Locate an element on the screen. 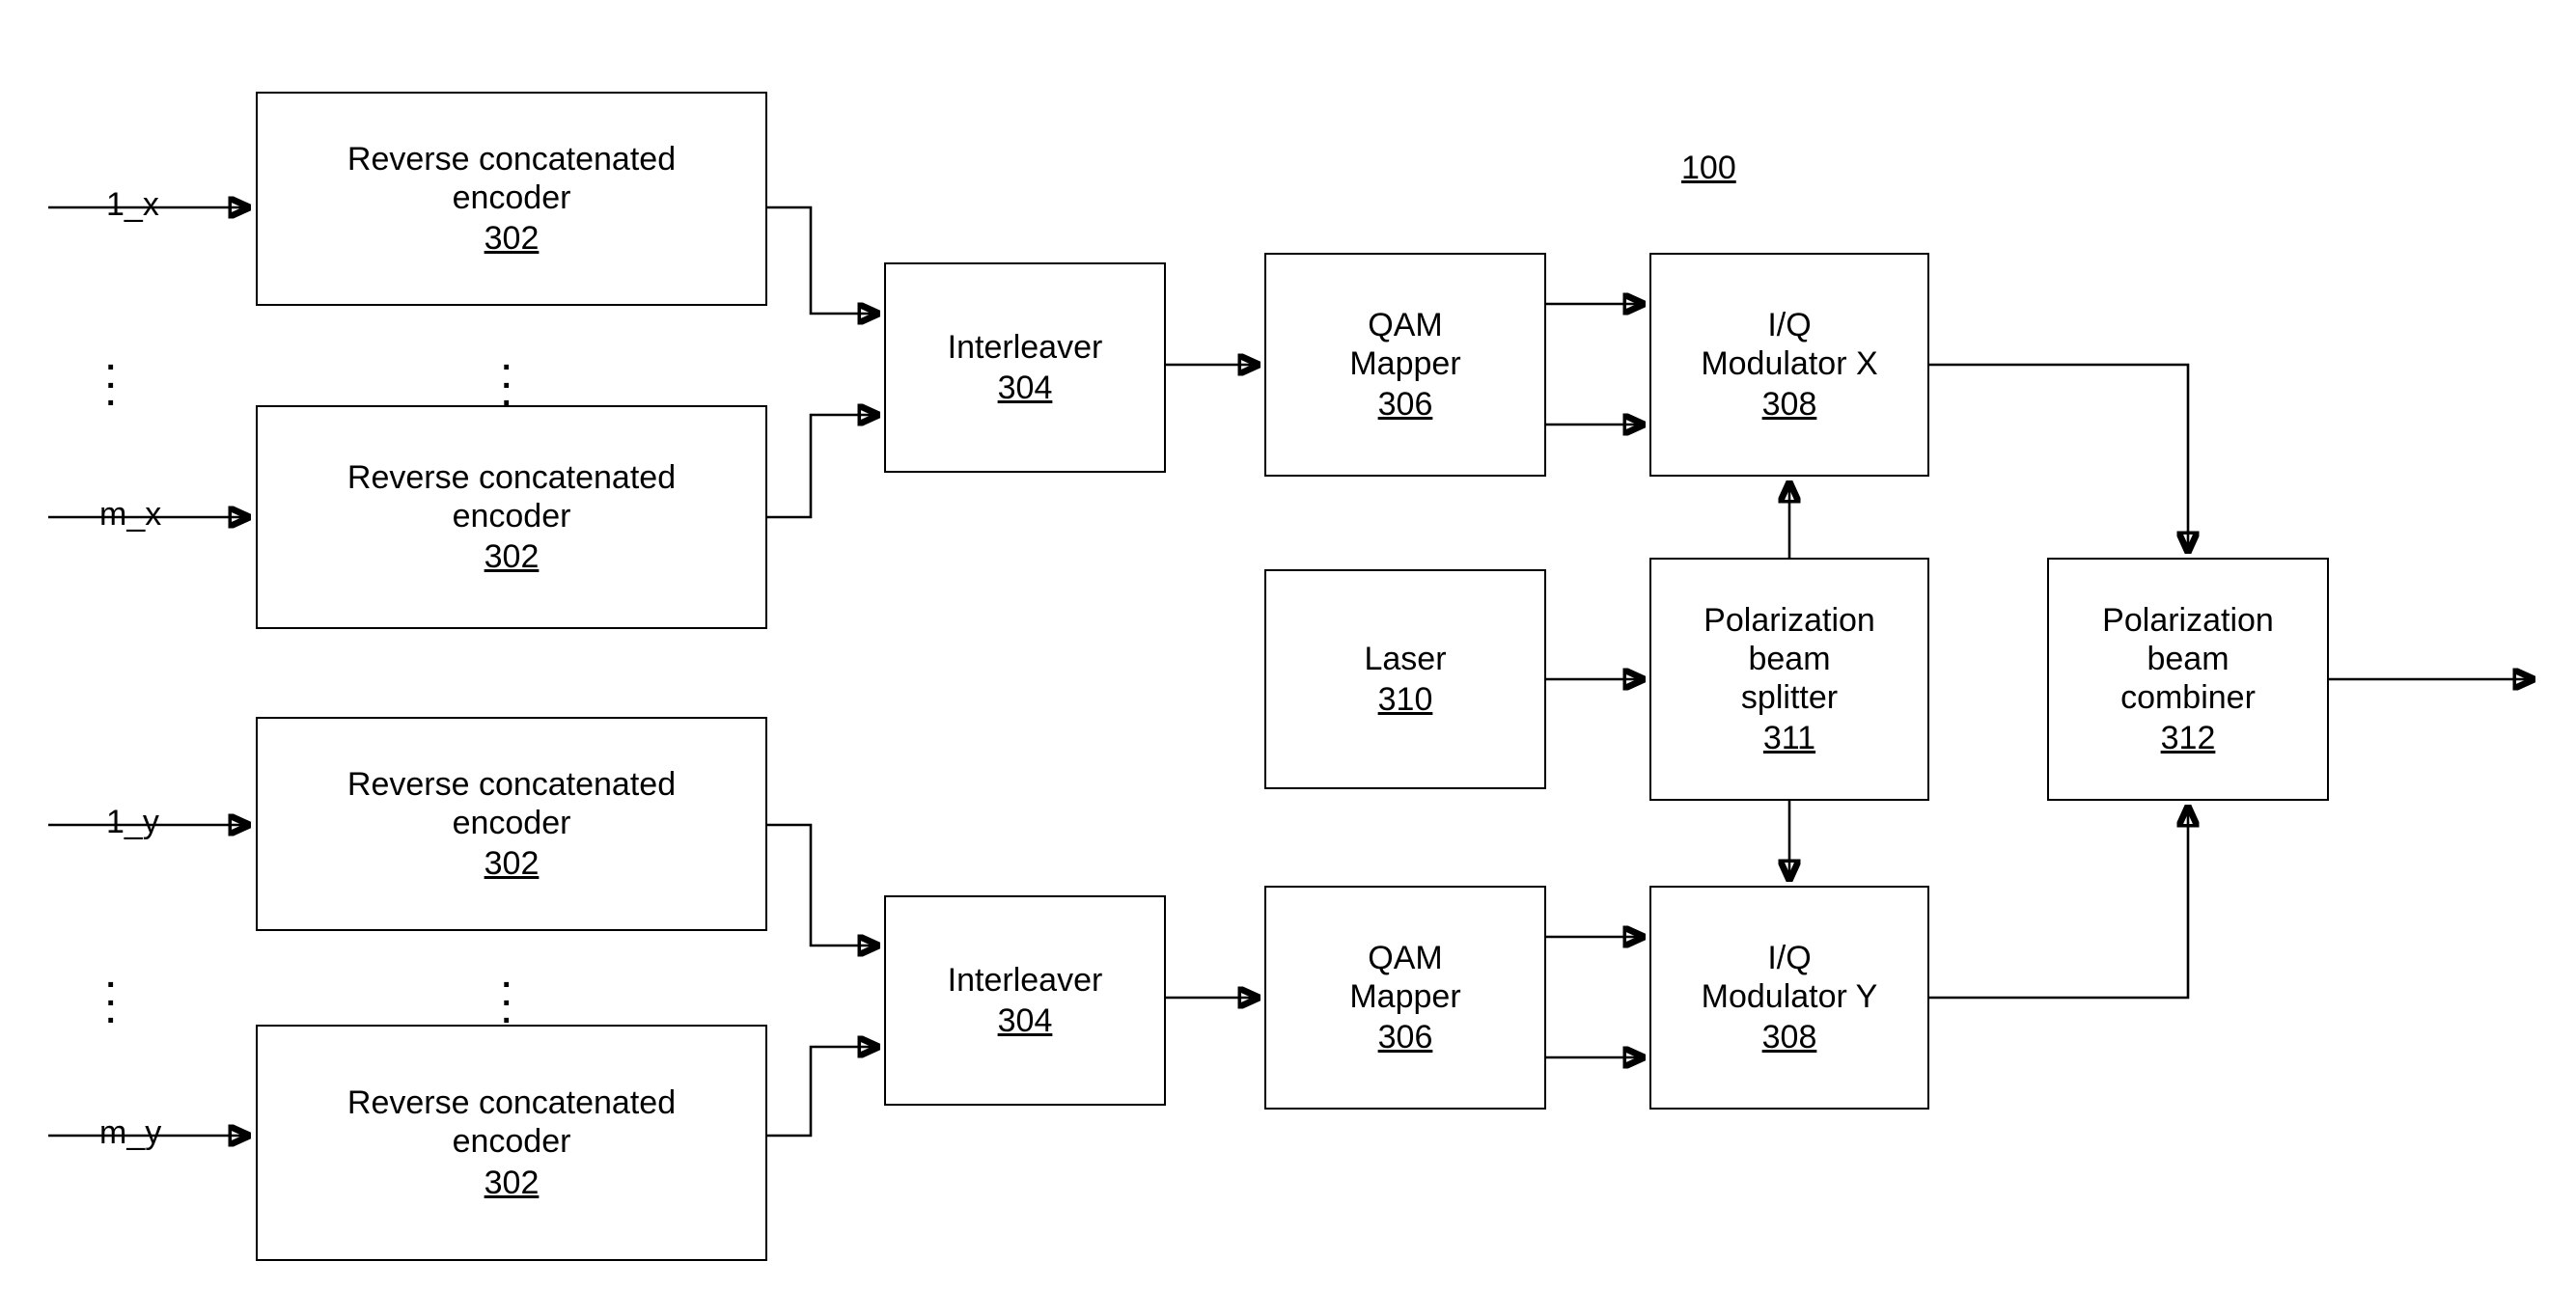 The width and height of the screenshot is (2576, 1316). block-ref: 310 is located at coordinates (1405, 699).